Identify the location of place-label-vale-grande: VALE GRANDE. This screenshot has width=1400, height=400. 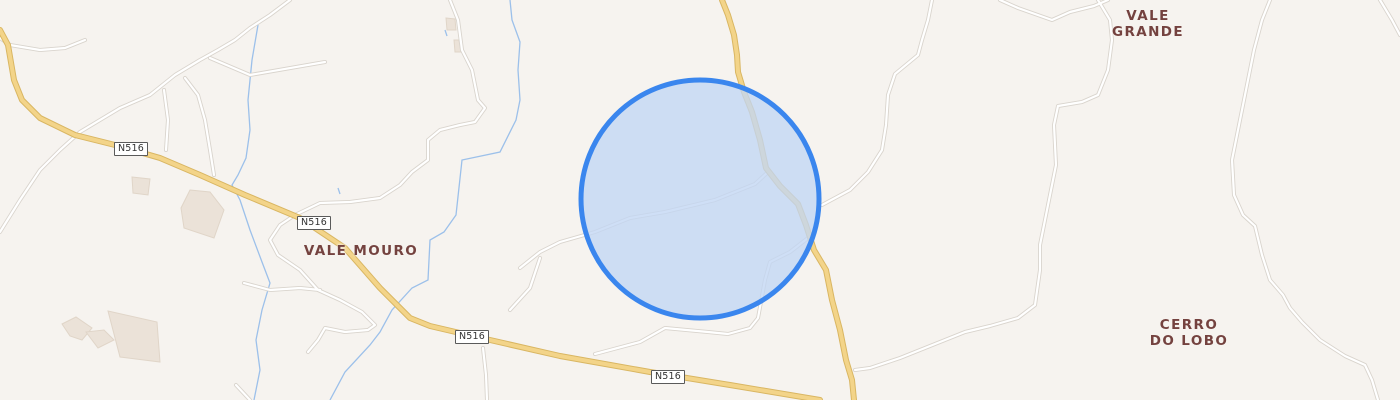
(1148, 24).